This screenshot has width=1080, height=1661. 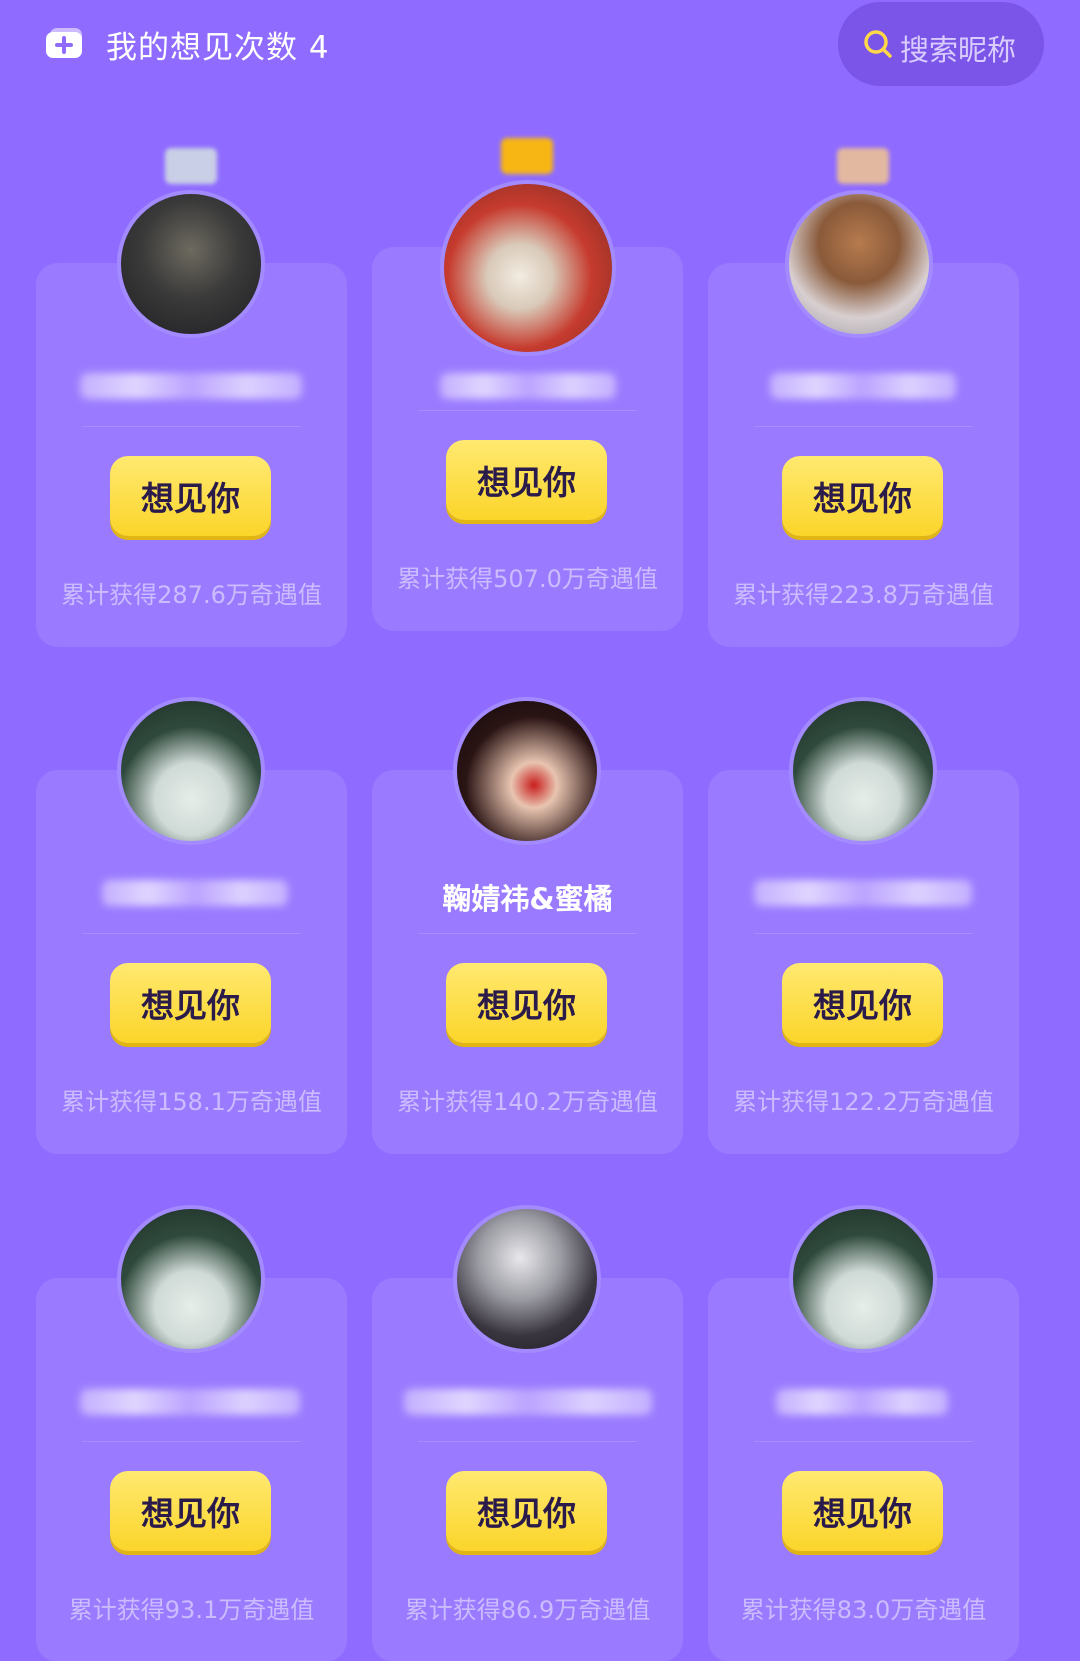 I want to click on username: 鞠婧祎&蜜橘, so click(x=527, y=899).